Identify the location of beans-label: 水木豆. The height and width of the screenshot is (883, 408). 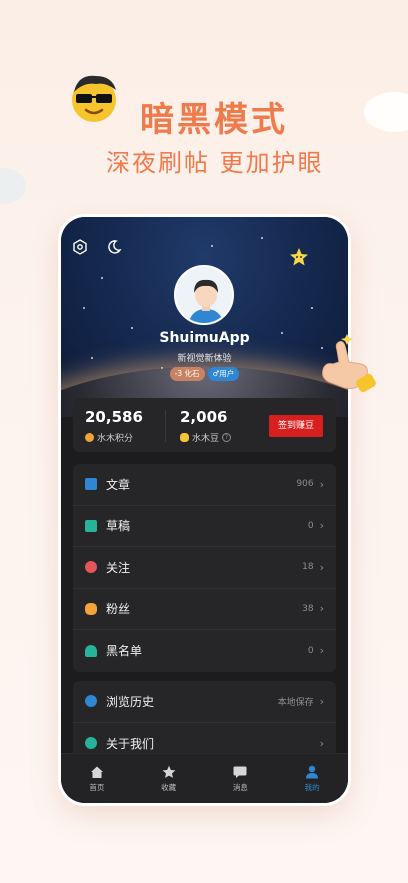
(206, 439).